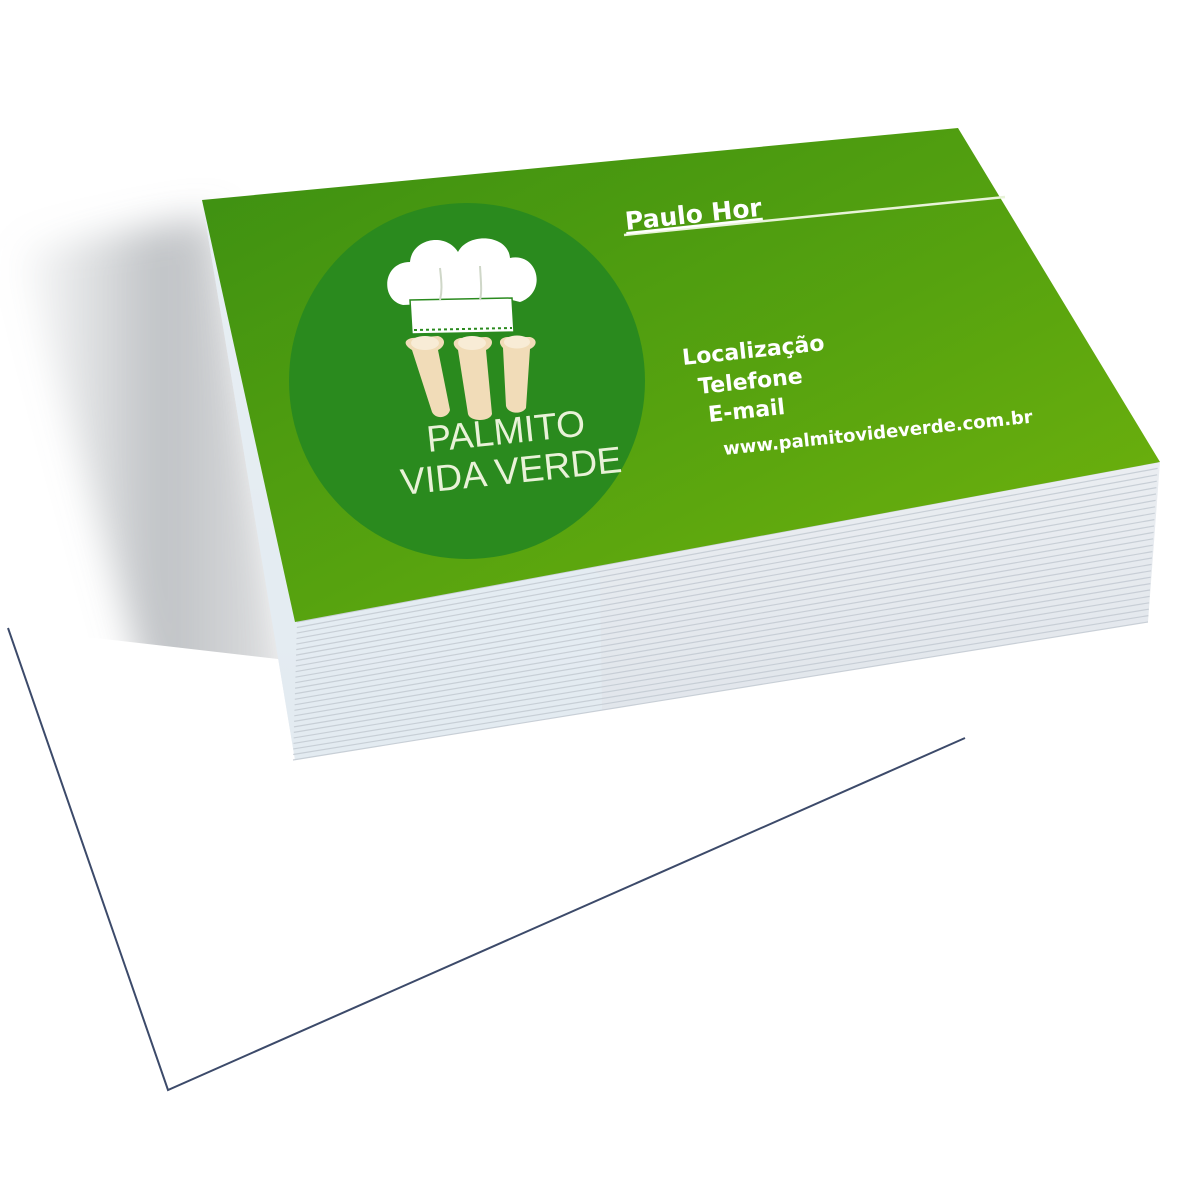 The image size is (1200, 1200). Describe the element at coordinates (467, 381) in the screenshot. I see `logo: PALMITO VIDA VERDE` at that location.